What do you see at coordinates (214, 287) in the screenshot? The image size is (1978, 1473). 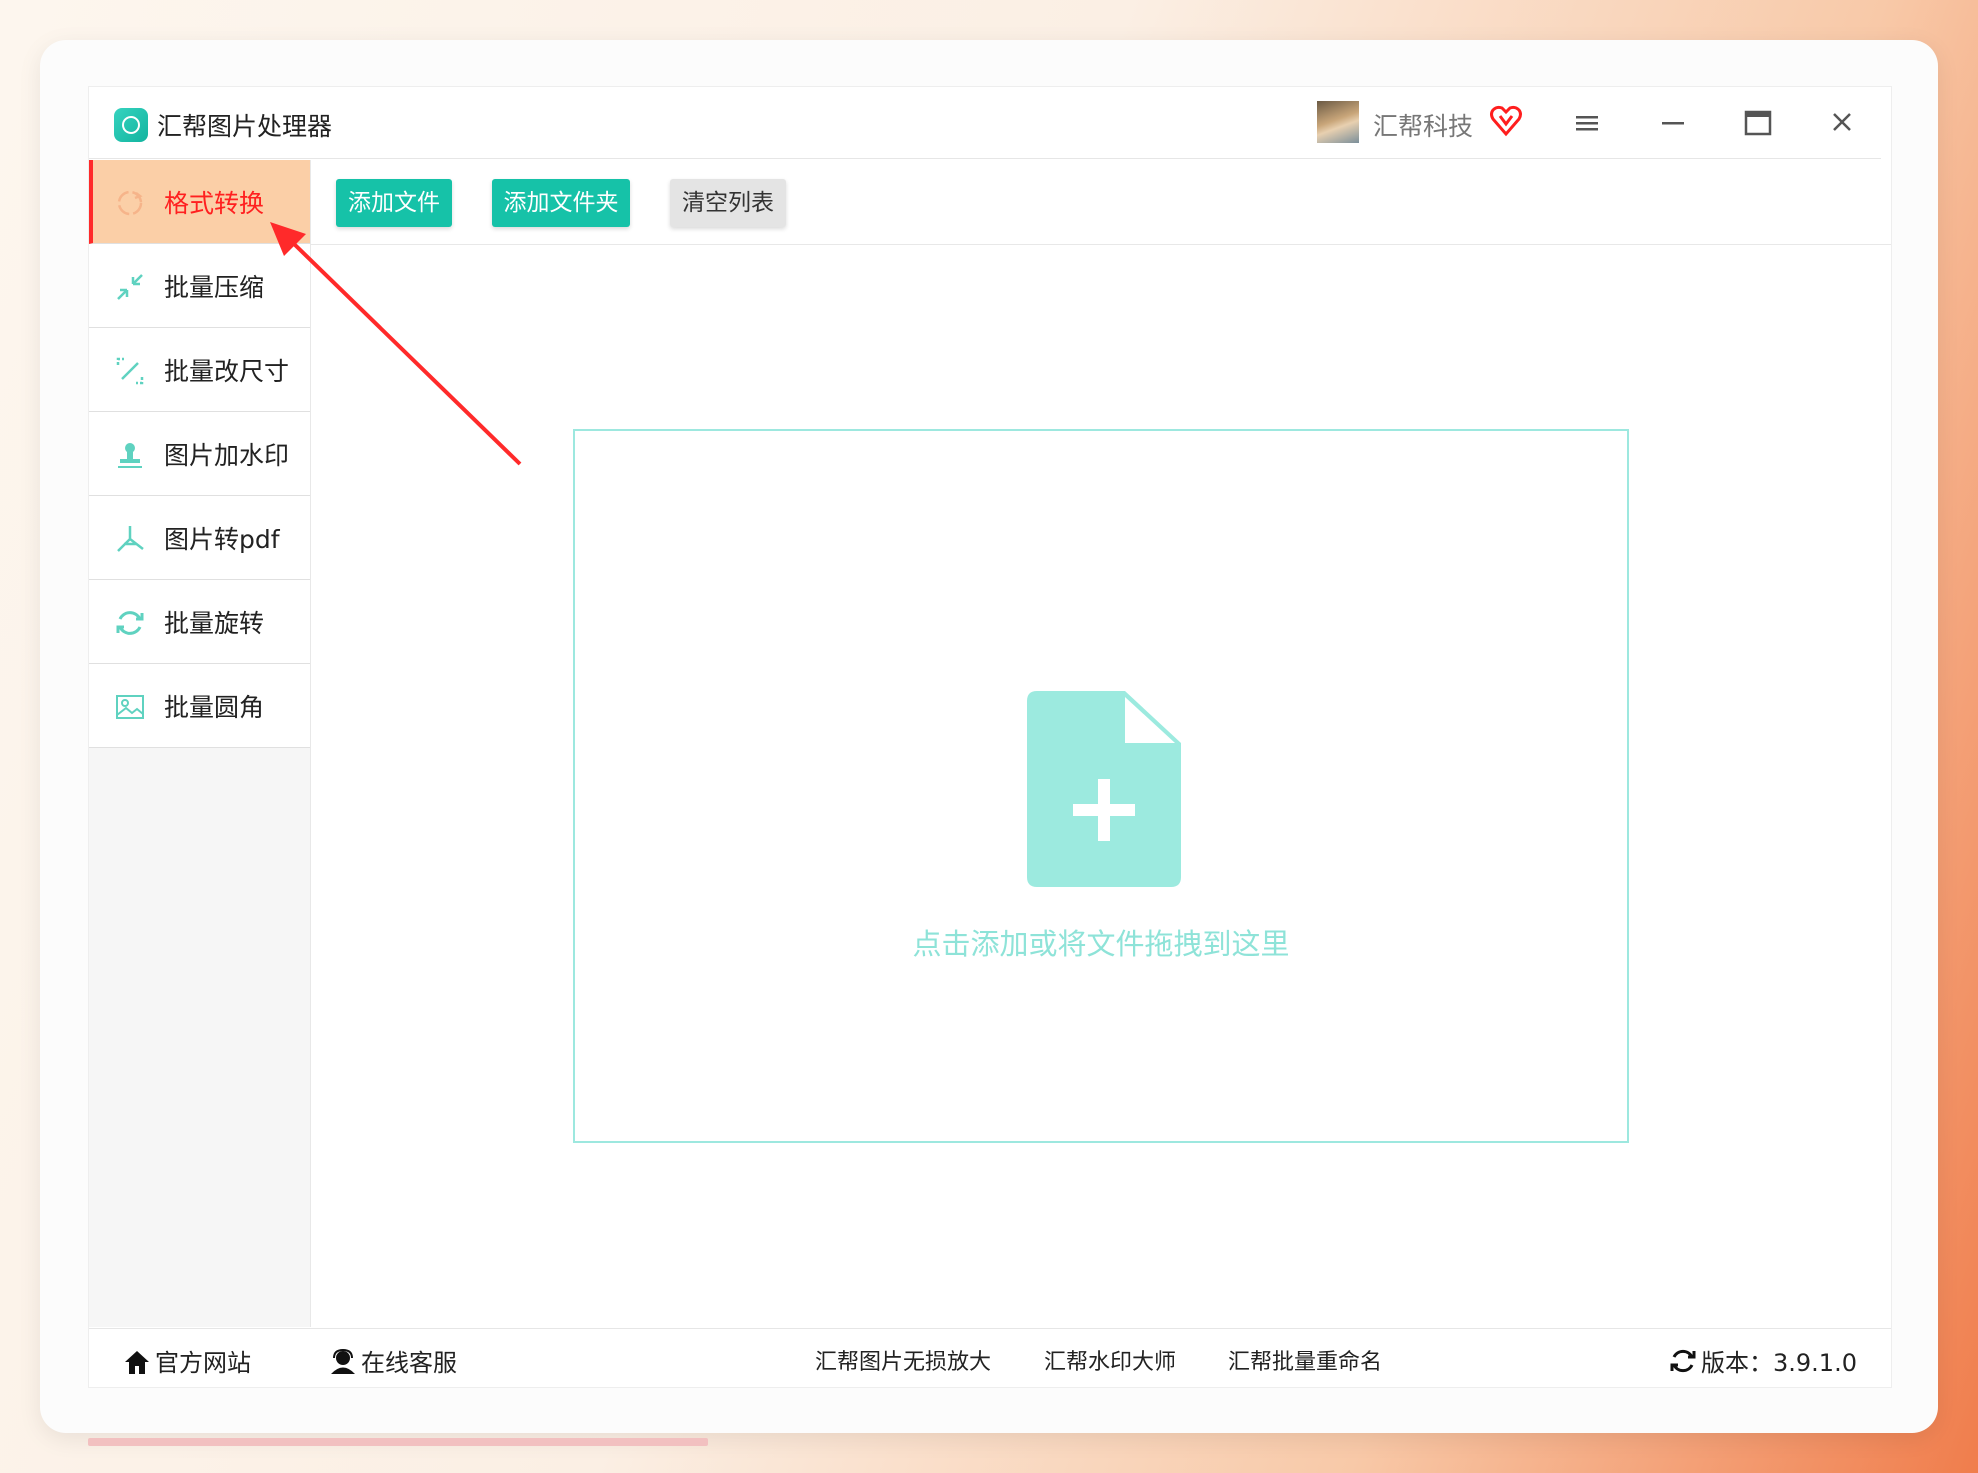 I see `sidebar-item-label: 批量压缩` at bounding box center [214, 287].